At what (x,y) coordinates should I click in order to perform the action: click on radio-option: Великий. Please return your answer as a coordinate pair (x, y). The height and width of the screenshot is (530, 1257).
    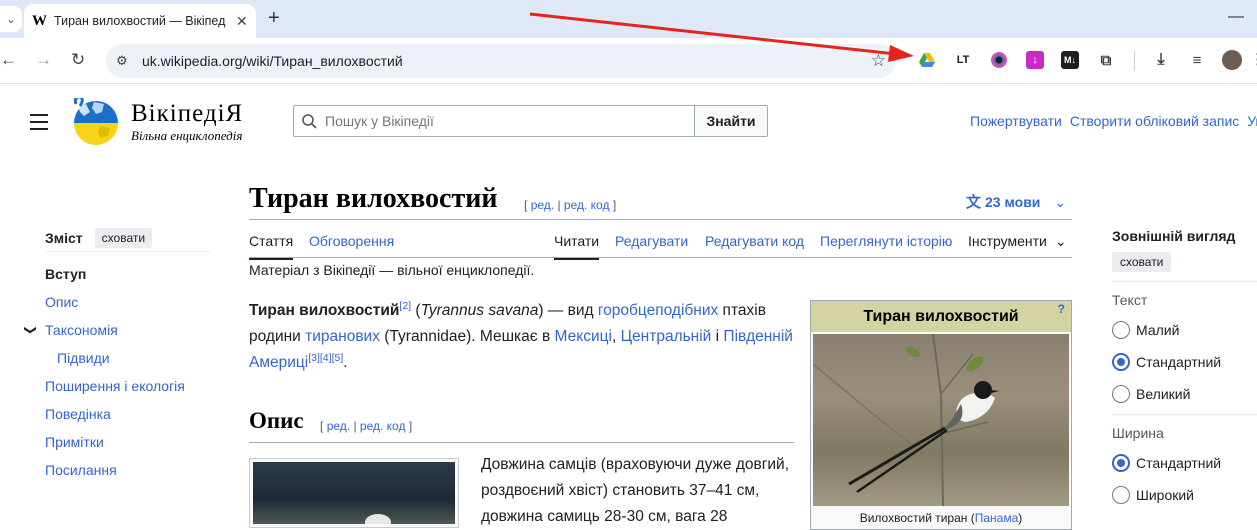
    Looking at the image, I should click on (1184, 394).